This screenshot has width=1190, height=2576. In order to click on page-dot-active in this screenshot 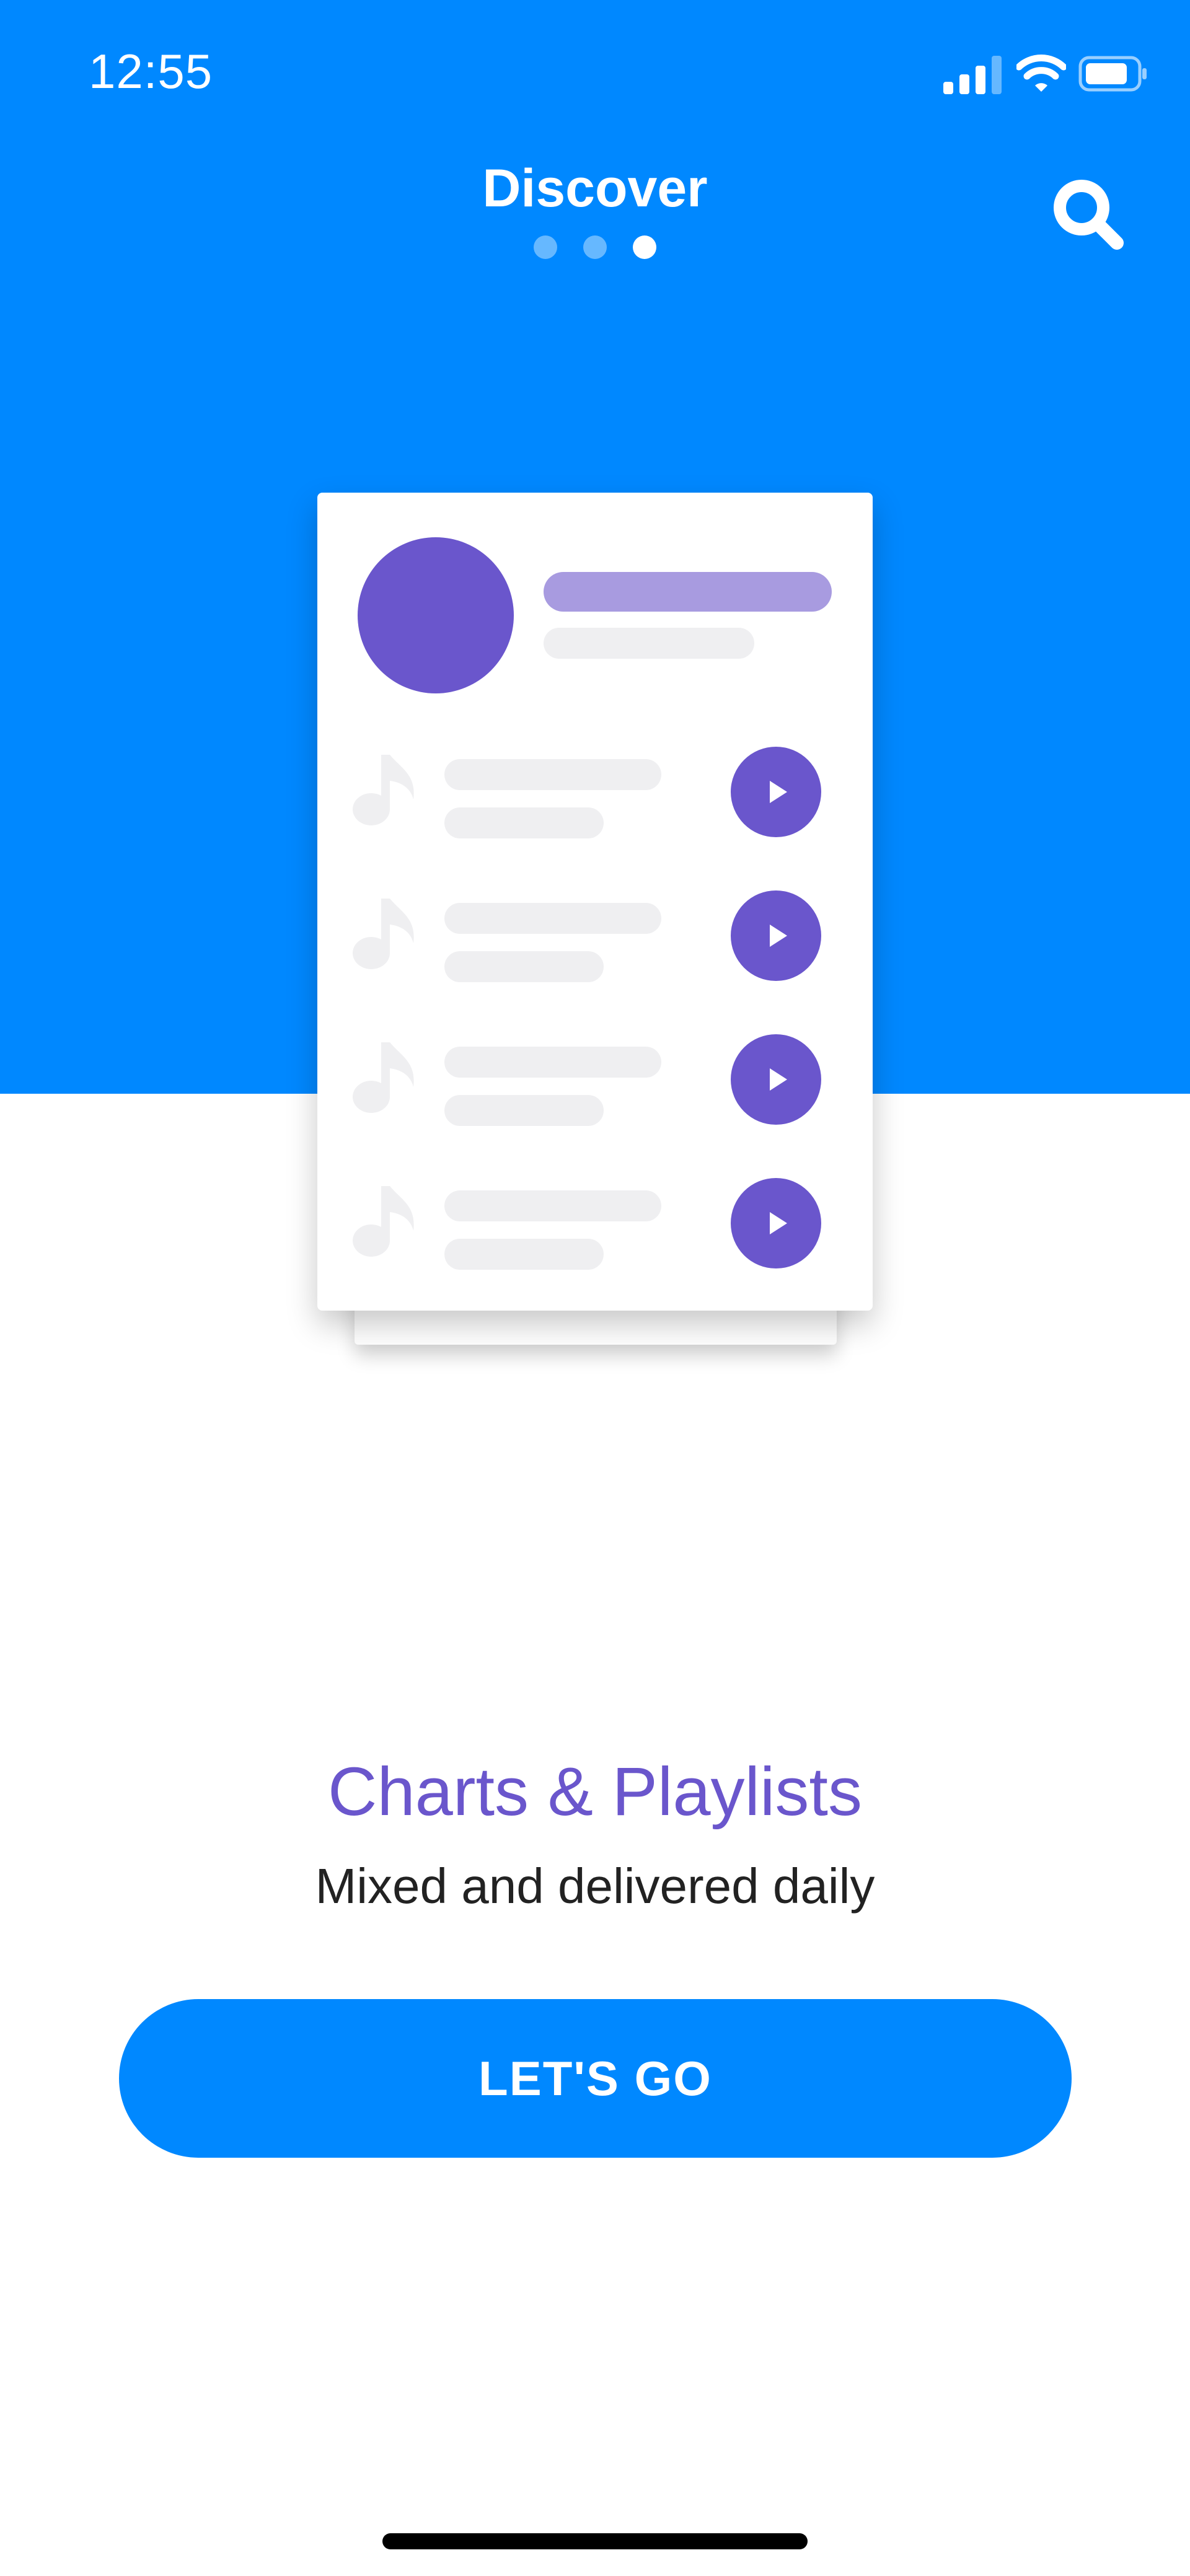, I will do `click(644, 247)`.